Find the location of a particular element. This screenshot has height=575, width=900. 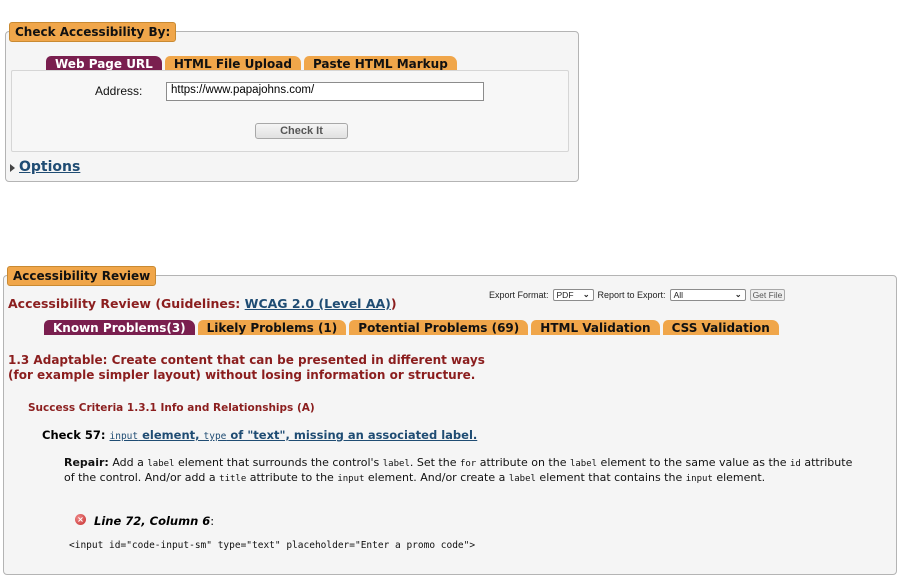

check-it-button: Check It is located at coordinates (301, 131).